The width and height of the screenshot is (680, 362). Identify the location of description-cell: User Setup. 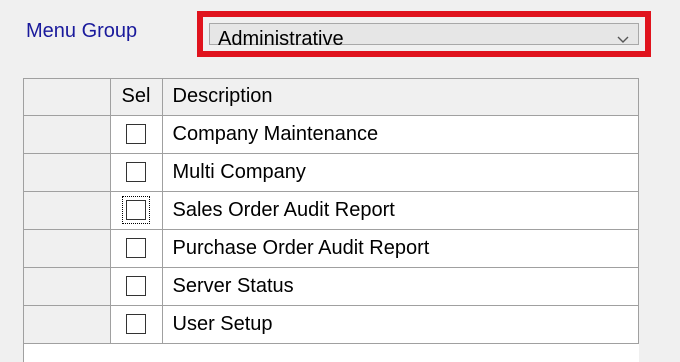
(400, 324).